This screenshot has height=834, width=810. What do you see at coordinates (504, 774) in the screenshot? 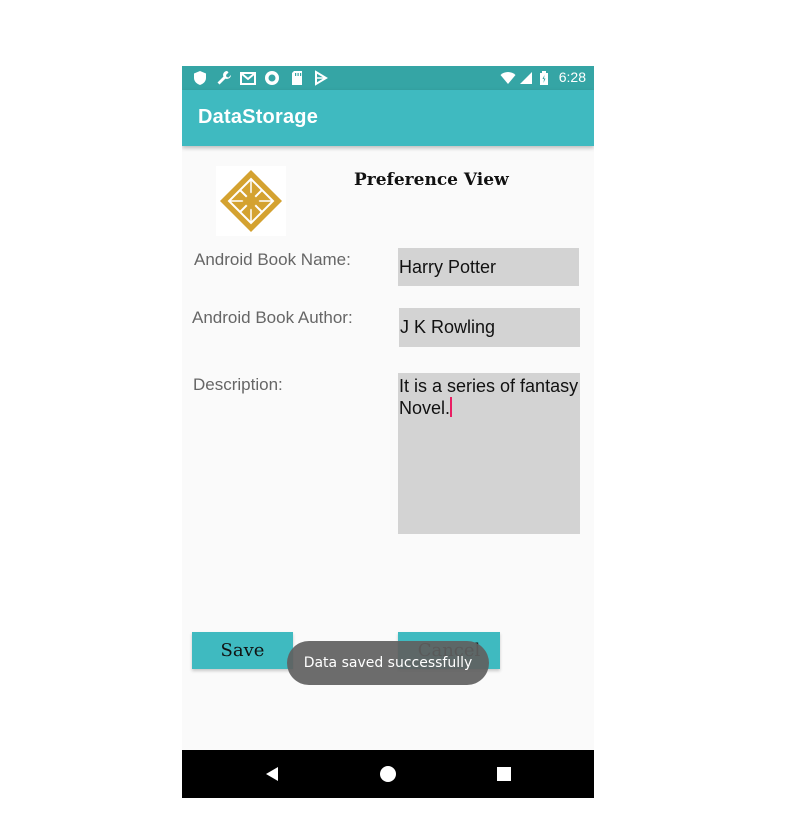
I see `recents-icon` at bounding box center [504, 774].